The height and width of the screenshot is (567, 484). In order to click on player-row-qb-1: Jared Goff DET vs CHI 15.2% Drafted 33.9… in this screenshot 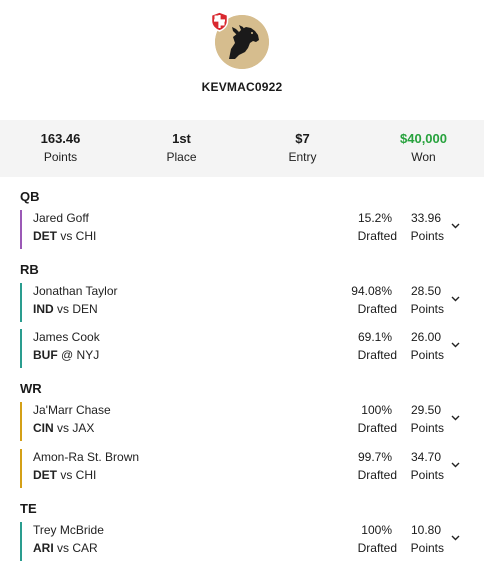, I will do `click(245, 229)`.